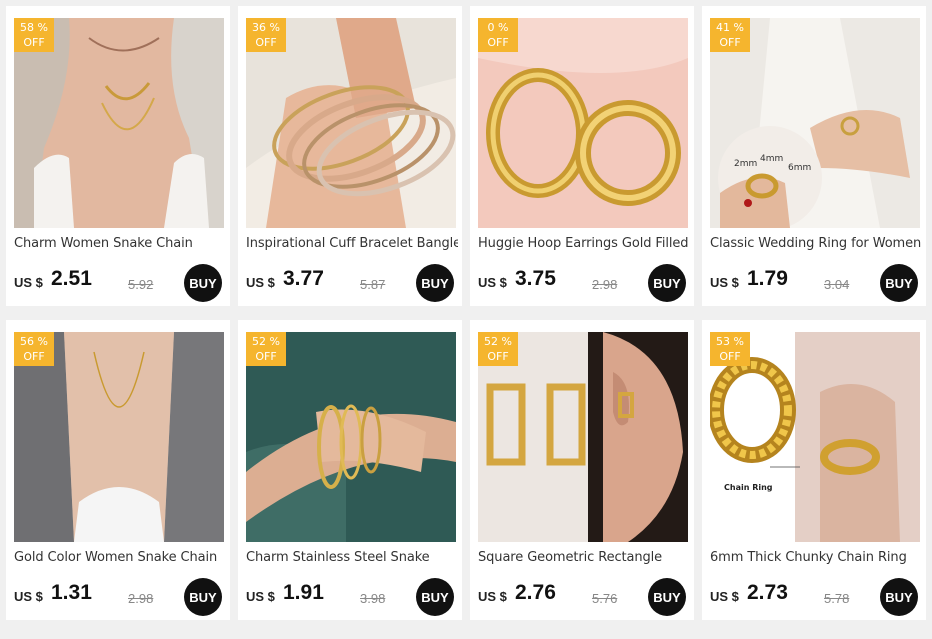 This screenshot has width=932, height=639. I want to click on discount-badge: 0 % OFF, so click(498, 35).